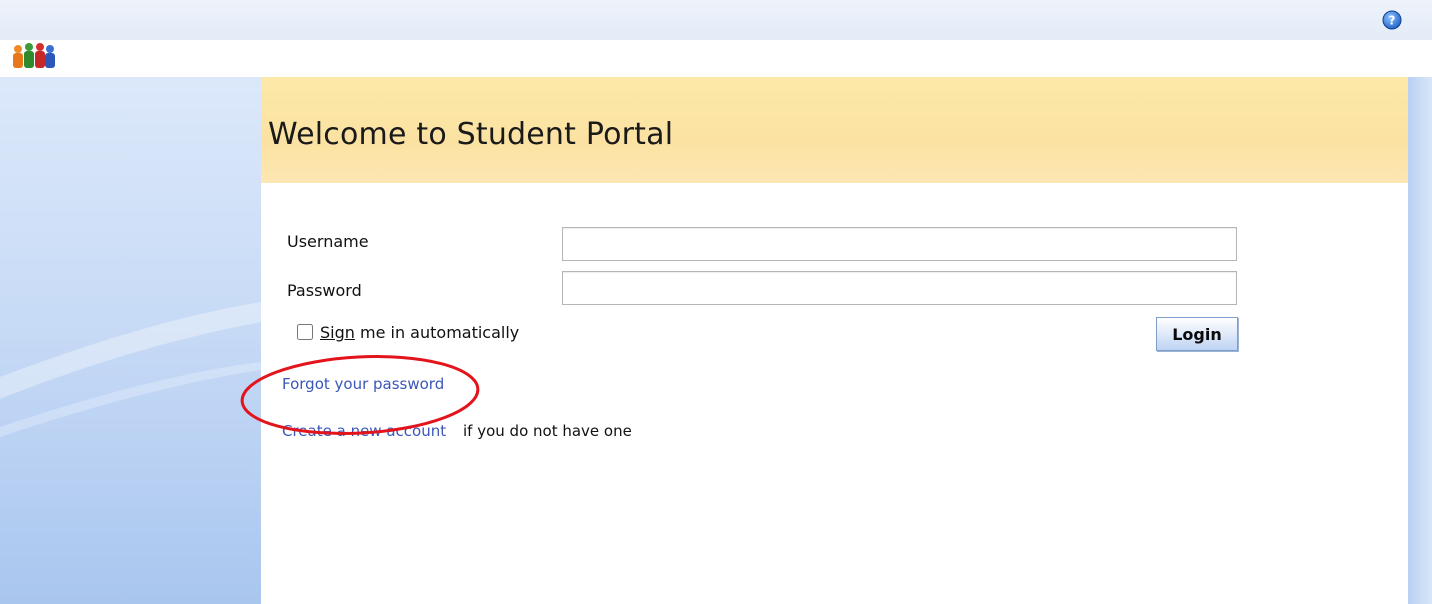  I want to click on people-group-icon, so click(33, 56).